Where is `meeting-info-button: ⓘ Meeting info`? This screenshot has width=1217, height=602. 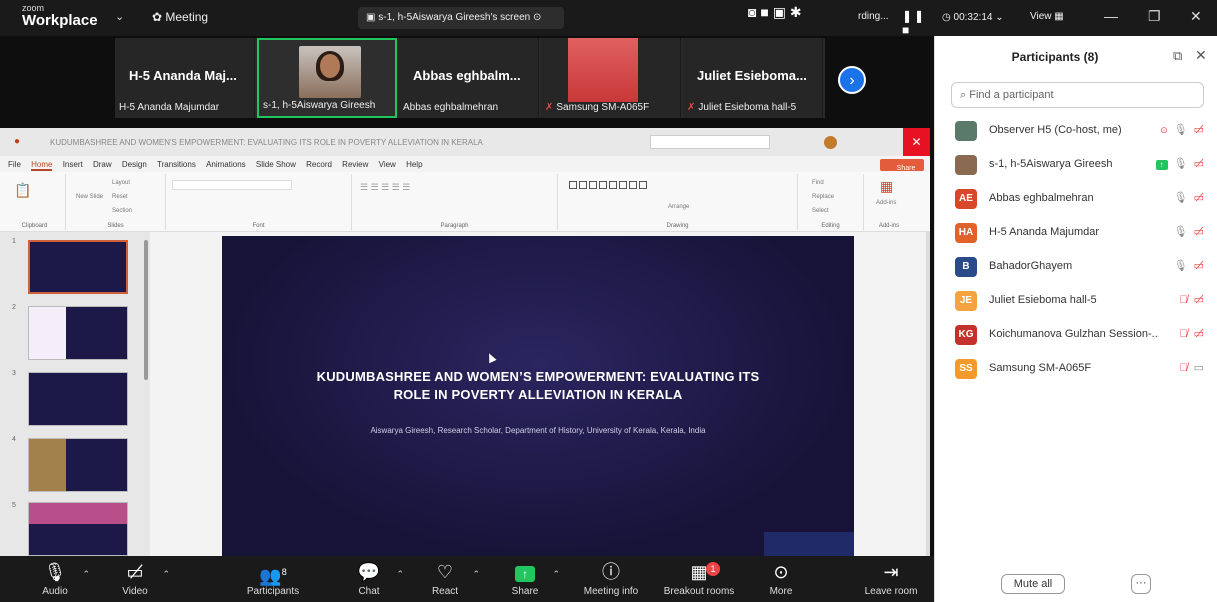
meeting-info-button: ⓘ Meeting info is located at coordinates (611, 578).